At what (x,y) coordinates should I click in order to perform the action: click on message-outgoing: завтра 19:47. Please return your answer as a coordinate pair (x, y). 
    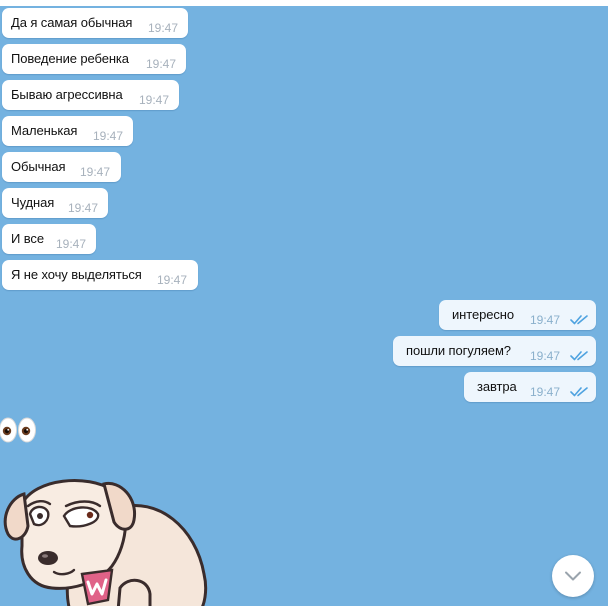
    Looking at the image, I should click on (530, 387).